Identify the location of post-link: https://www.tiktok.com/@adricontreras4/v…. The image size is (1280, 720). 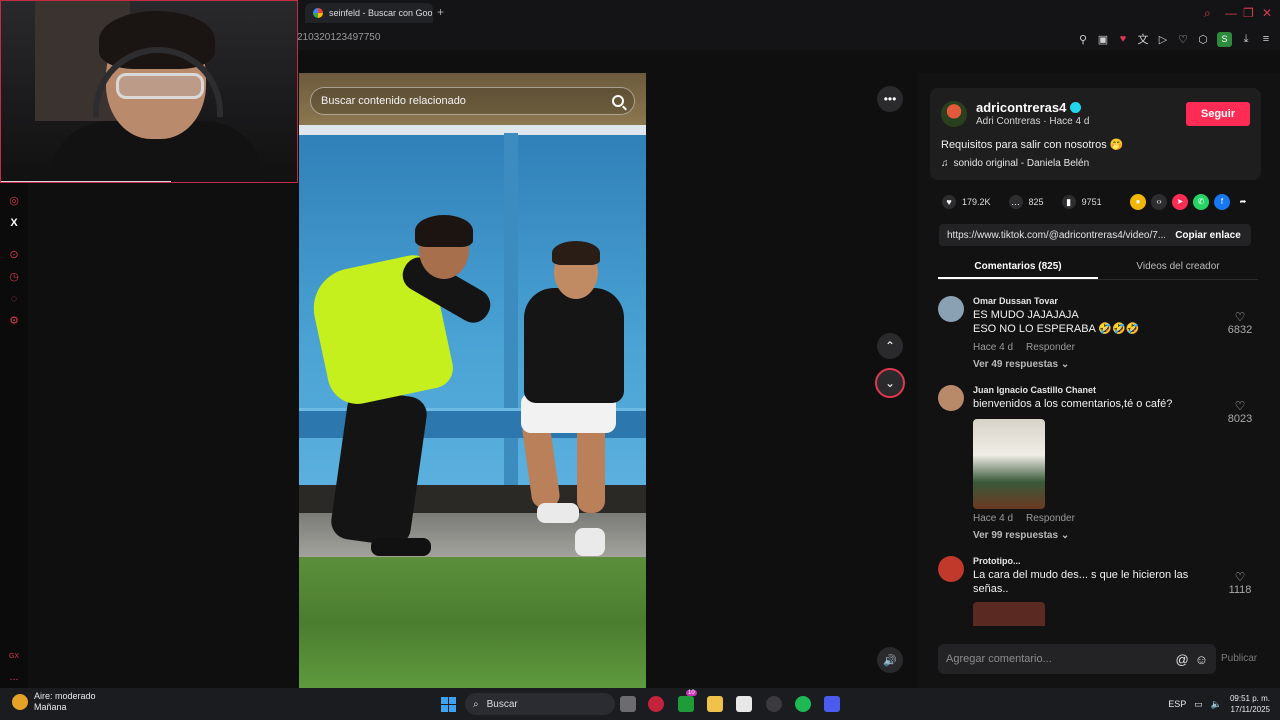
(1052, 235).